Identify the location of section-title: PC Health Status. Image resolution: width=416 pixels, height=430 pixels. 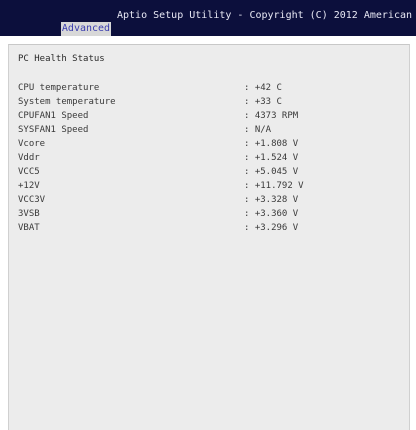
(61, 59).